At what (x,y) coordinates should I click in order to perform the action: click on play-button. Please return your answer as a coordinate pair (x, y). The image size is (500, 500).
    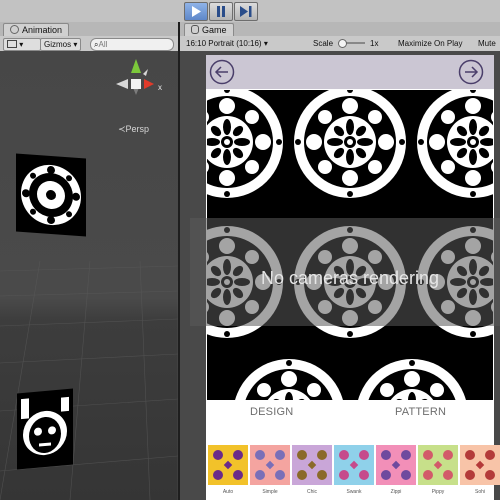
    Looking at the image, I should click on (196, 11).